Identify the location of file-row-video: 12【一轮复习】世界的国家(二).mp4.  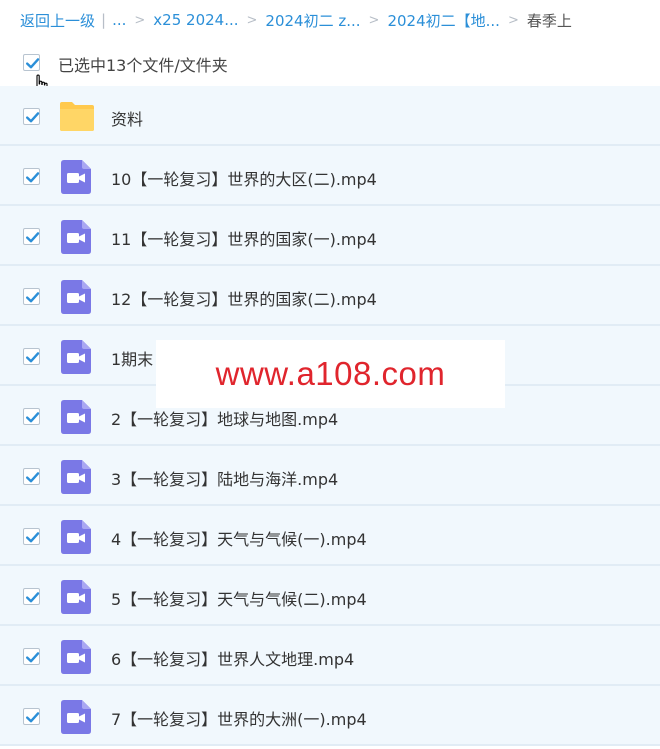
(330, 296).